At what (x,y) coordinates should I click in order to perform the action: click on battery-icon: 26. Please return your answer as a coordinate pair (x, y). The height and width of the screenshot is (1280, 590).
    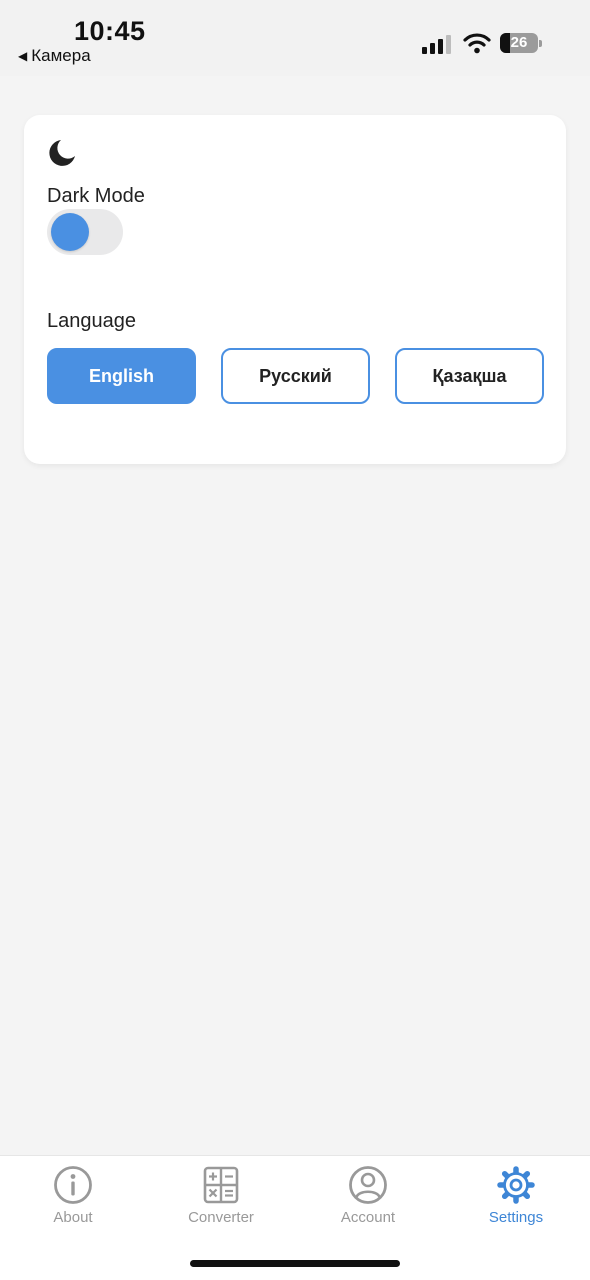
    Looking at the image, I should click on (519, 43).